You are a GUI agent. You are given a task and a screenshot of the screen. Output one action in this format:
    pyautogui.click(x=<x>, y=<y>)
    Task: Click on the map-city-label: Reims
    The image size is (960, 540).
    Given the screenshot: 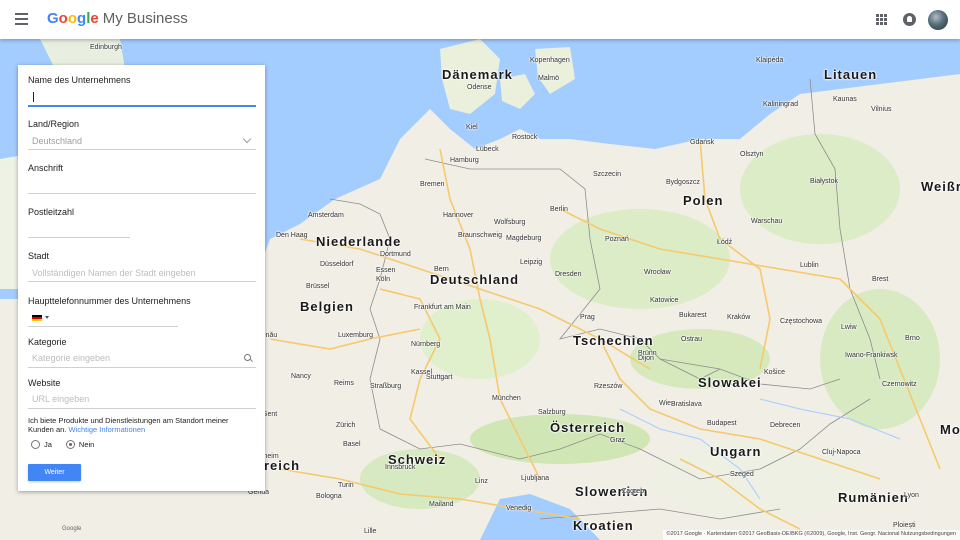 What is the action you would take?
    pyautogui.click(x=344, y=383)
    